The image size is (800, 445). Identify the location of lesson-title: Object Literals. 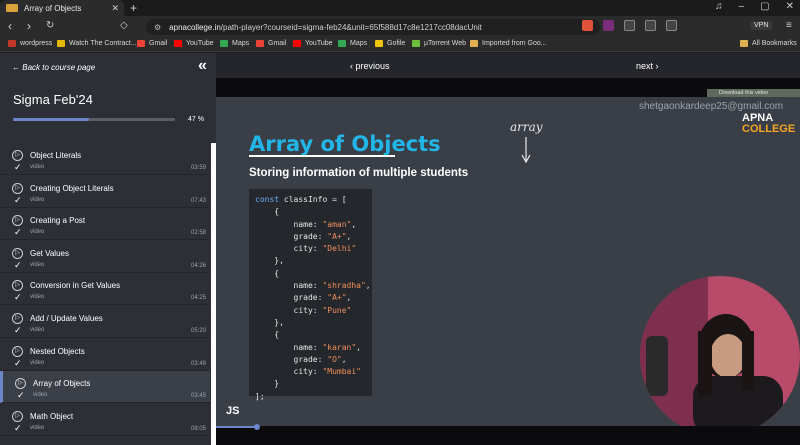
(56, 155).